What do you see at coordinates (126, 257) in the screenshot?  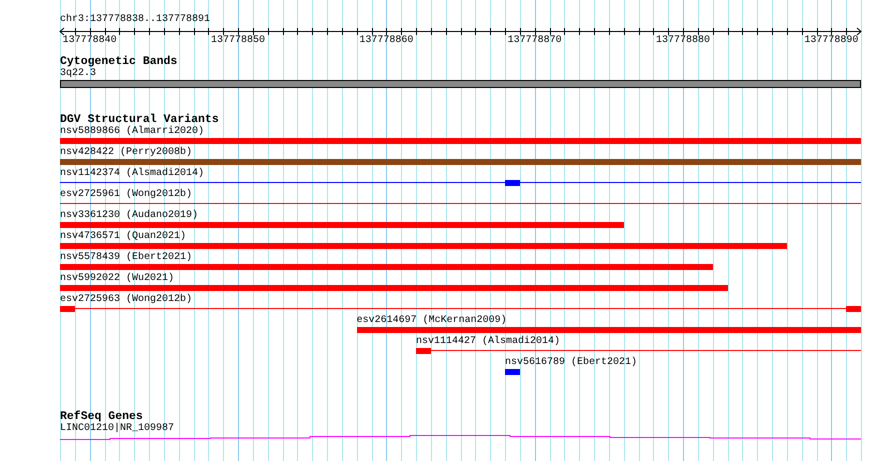 I see `variant-label: nsv5578439 (Ebert2021)` at bounding box center [126, 257].